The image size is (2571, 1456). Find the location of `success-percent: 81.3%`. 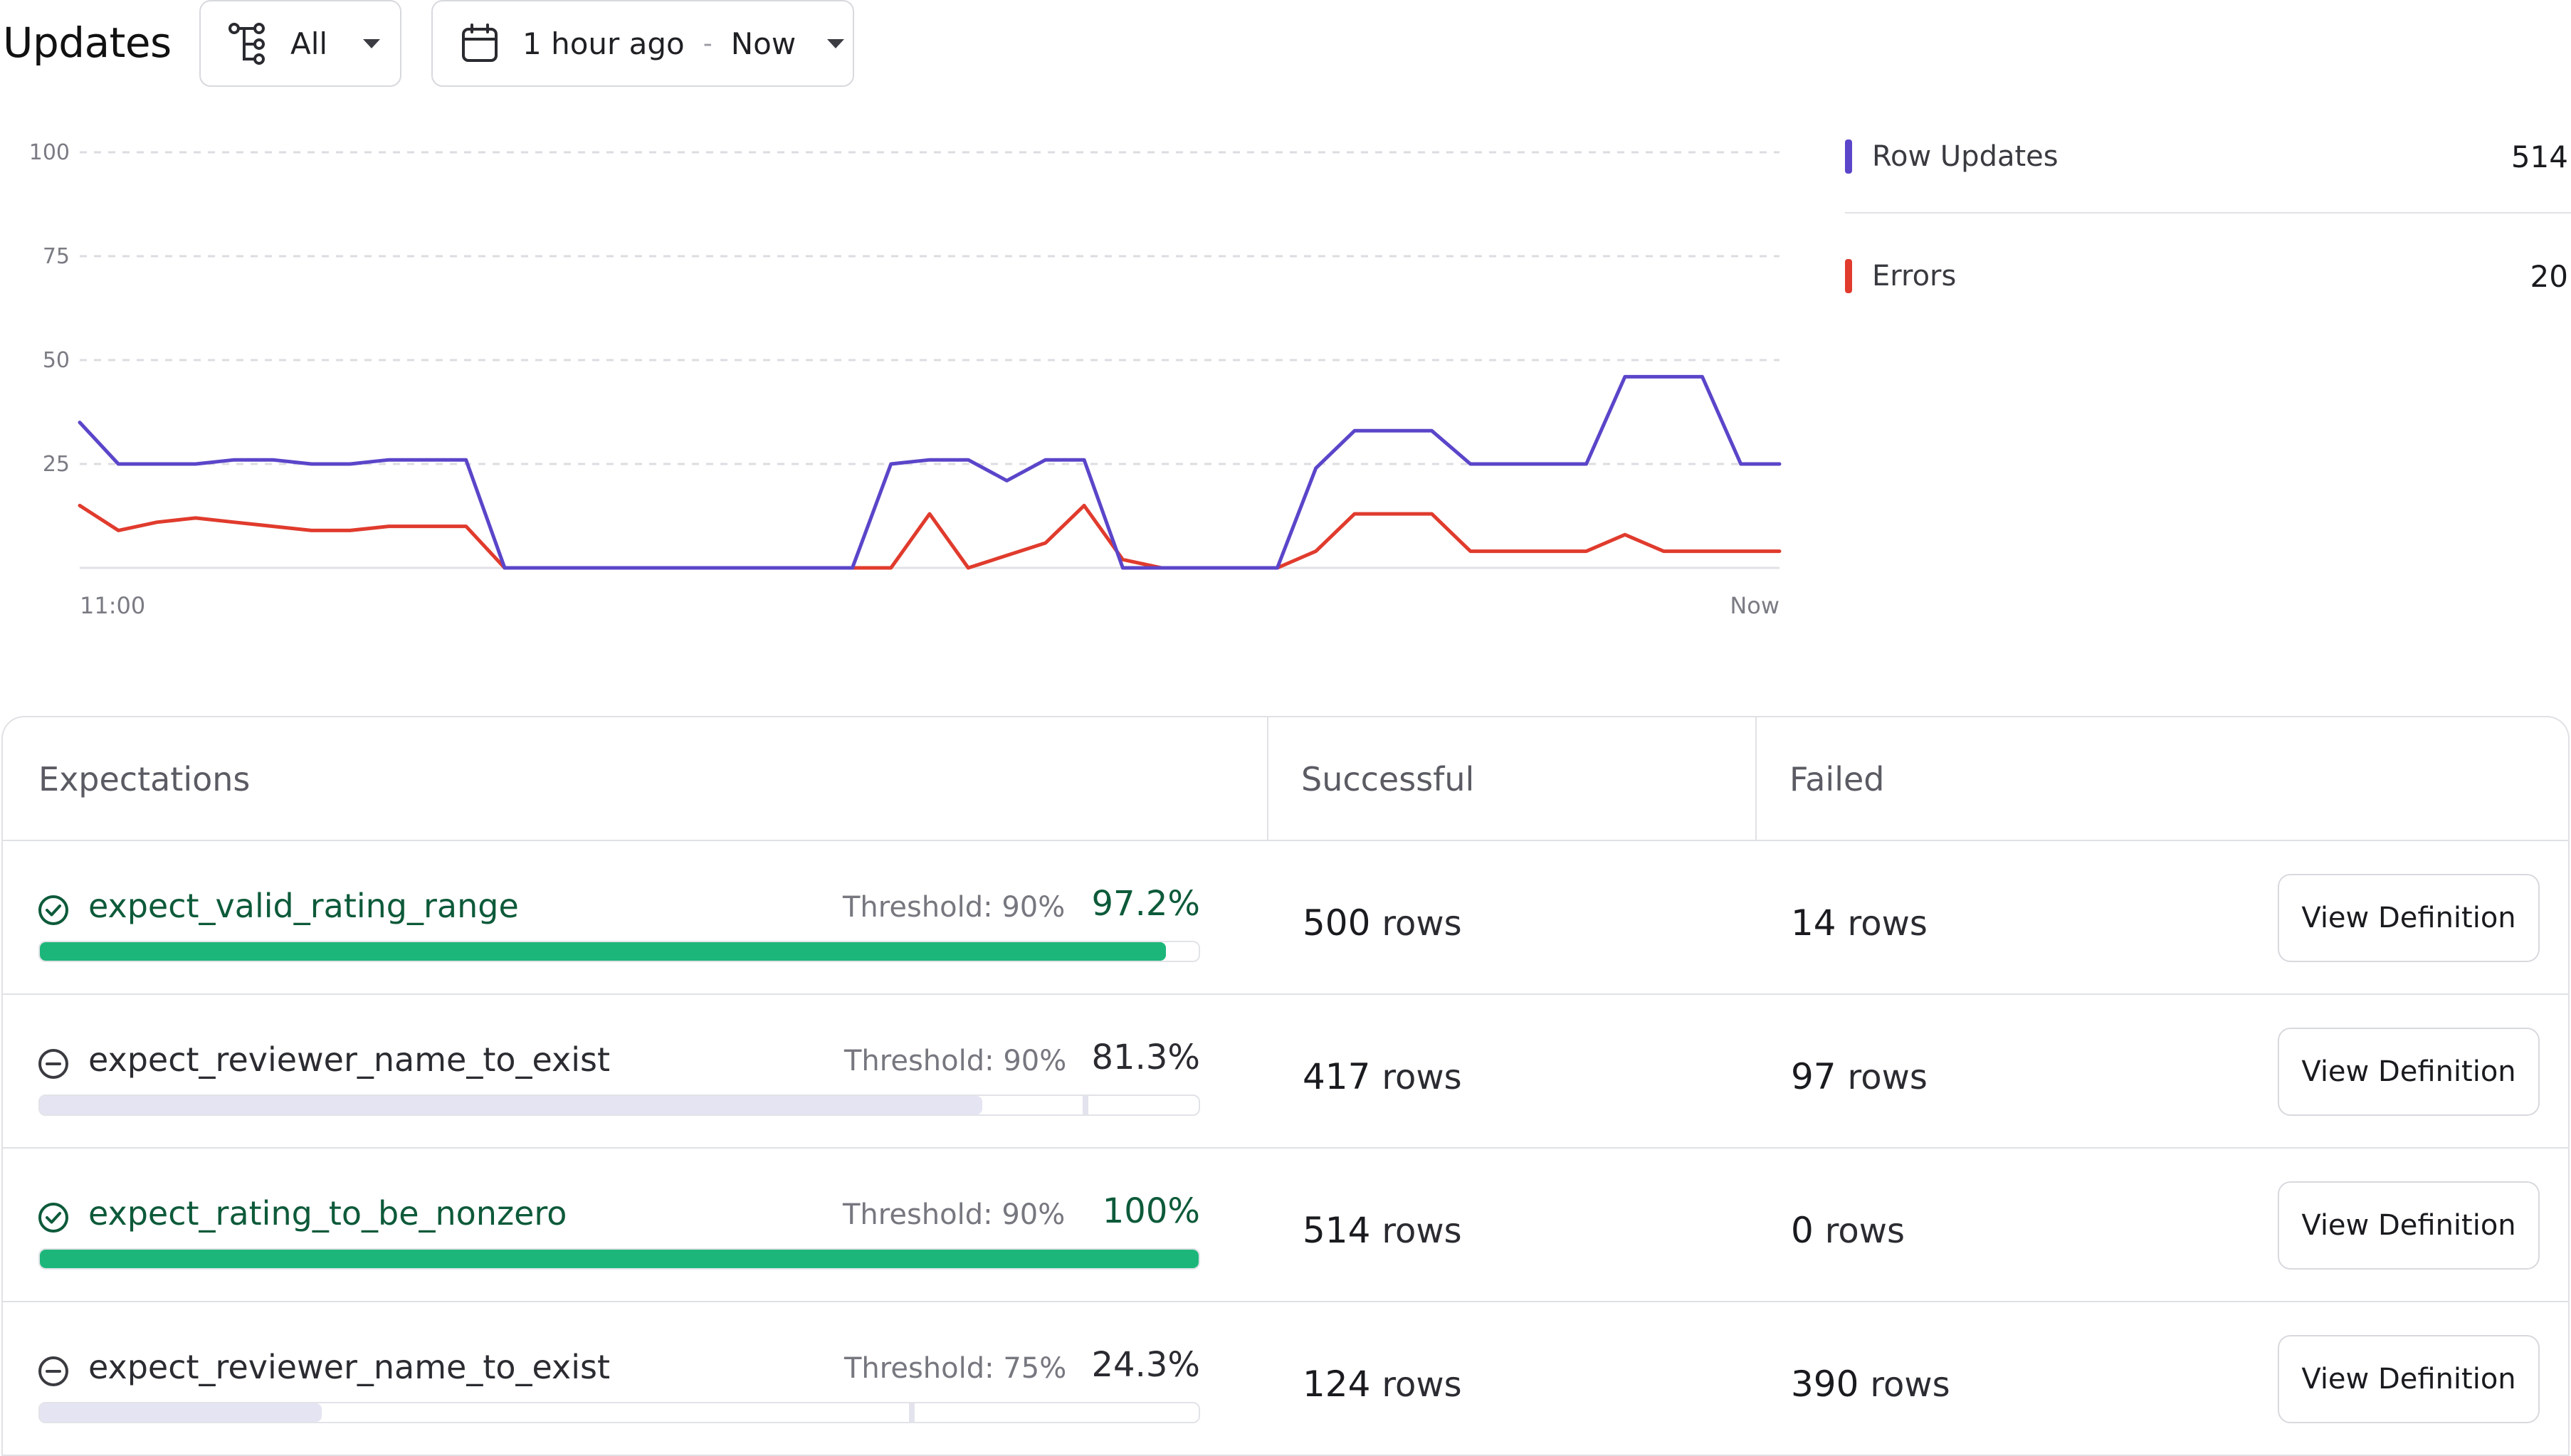

success-percent: 81.3% is located at coordinates (1145, 1057).